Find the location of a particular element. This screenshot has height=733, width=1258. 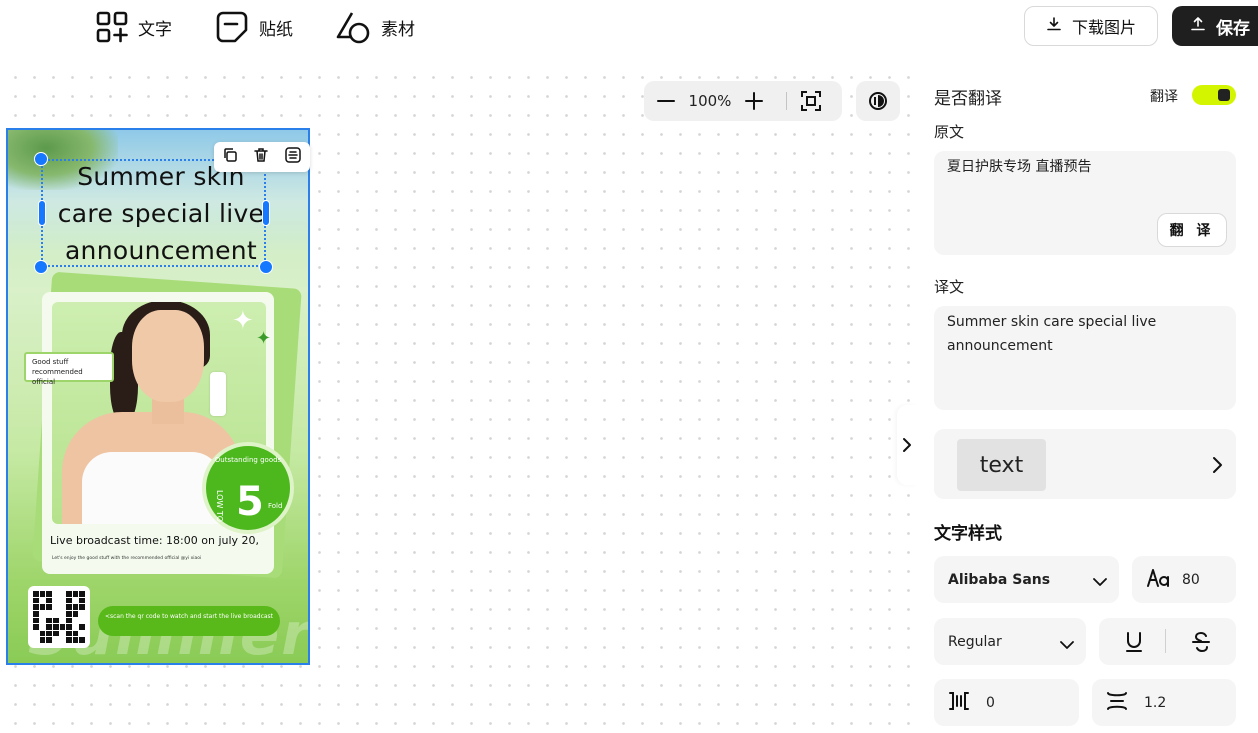

font-family-value: Alibaba Sans is located at coordinates (999, 579).